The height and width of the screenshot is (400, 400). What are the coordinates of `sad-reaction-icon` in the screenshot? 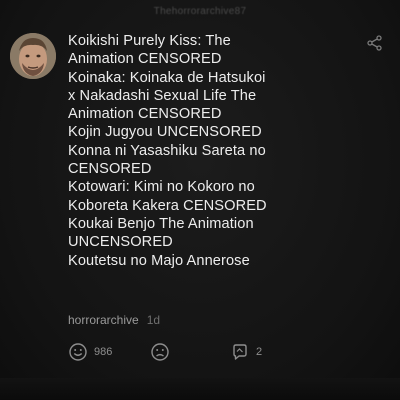 It's located at (160, 352).